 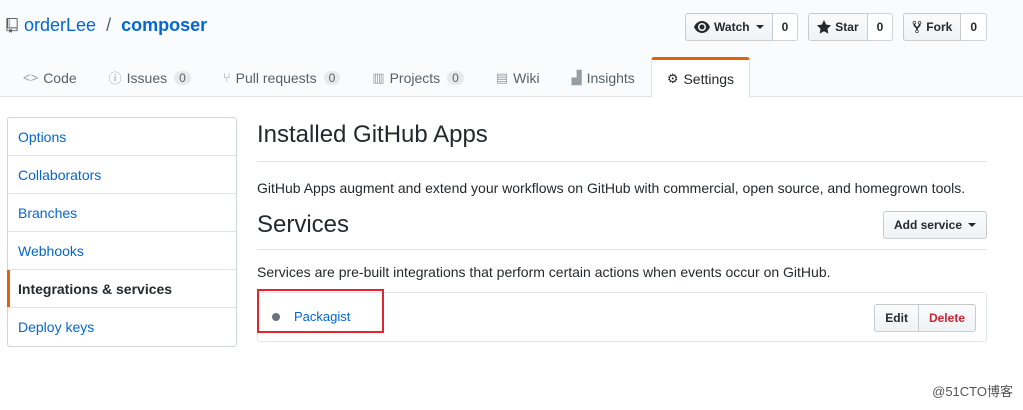 I want to click on star-group: Star 0, so click(x=851, y=27).